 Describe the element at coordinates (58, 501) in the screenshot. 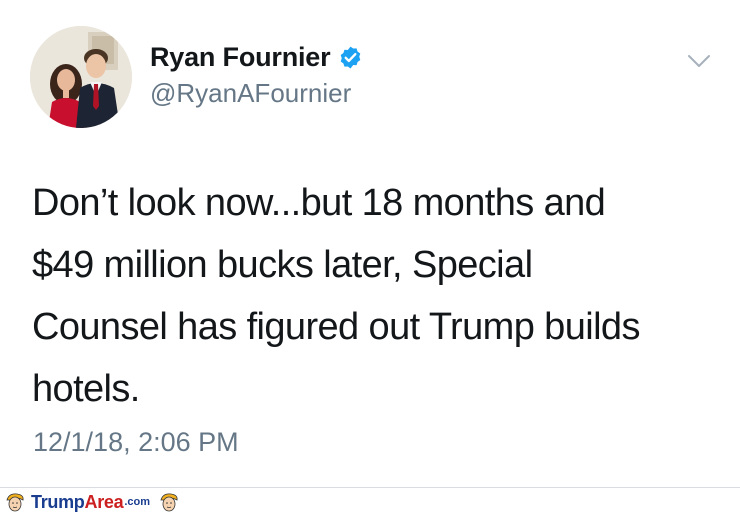

I see `watermark-brand-trump: Trump` at that location.